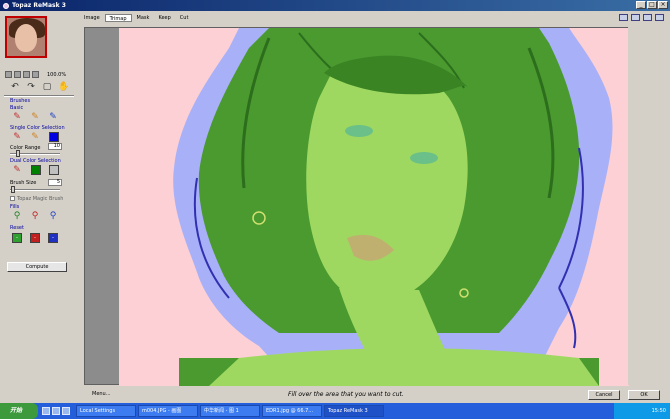 This screenshot has height=419, width=670. What do you see at coordinates (643, 206) in the screenshot?
I see `right-bar` at bounding box center [643, 206].